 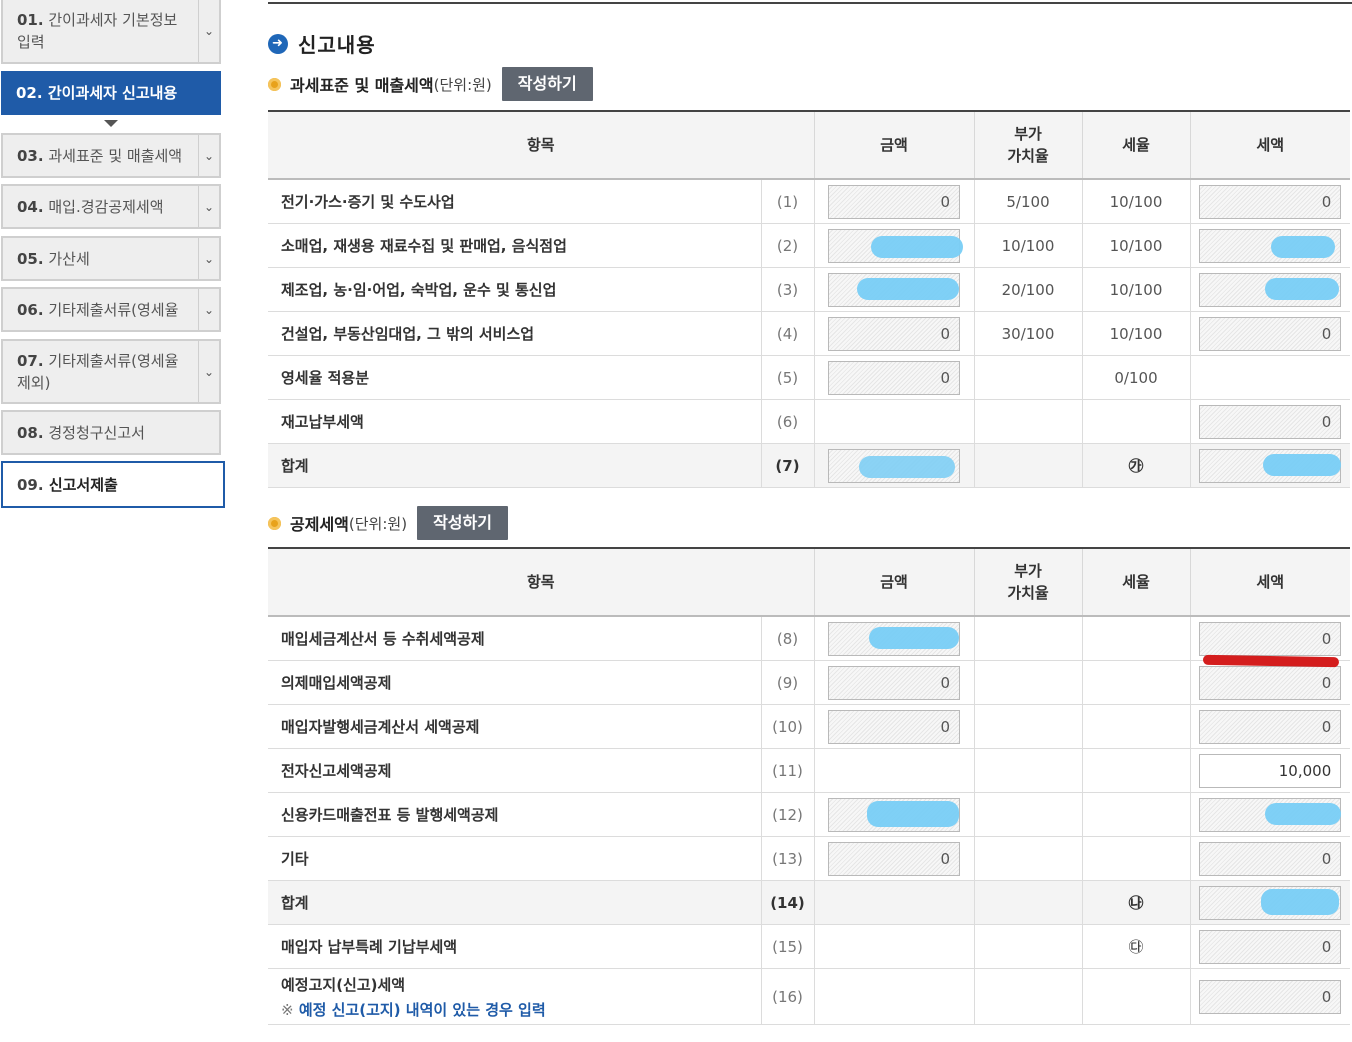 I want to click on sidebar-item-text: 07. 기타제출서류(영세율 제외), so click(x=105, y=371).